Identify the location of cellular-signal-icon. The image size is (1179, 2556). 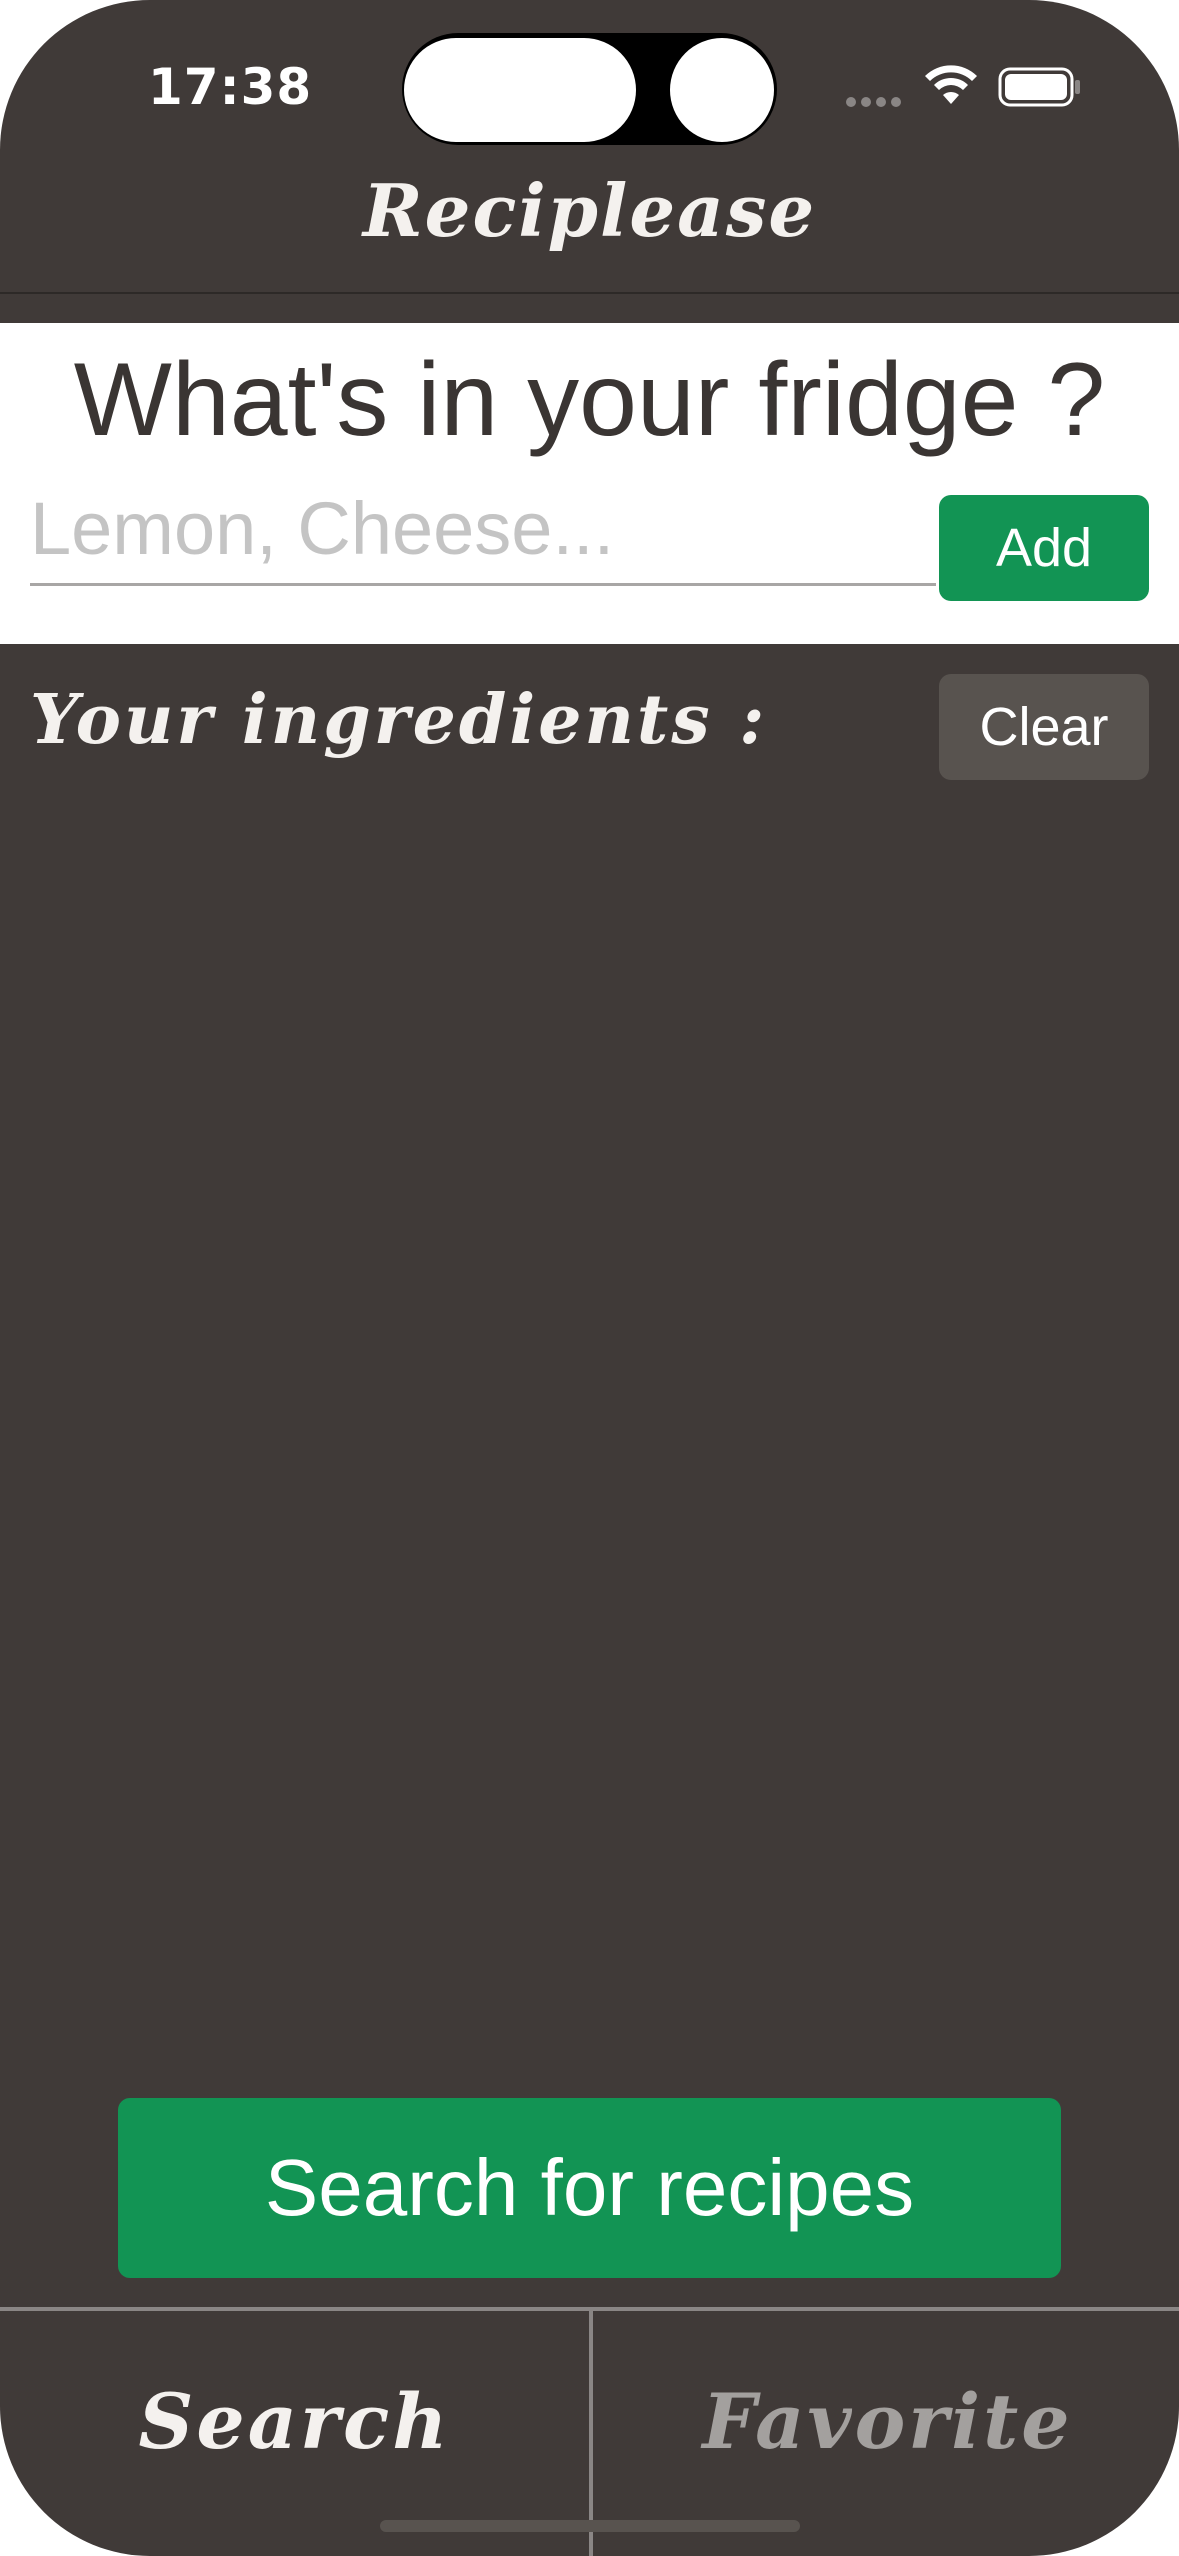
(876, 100).